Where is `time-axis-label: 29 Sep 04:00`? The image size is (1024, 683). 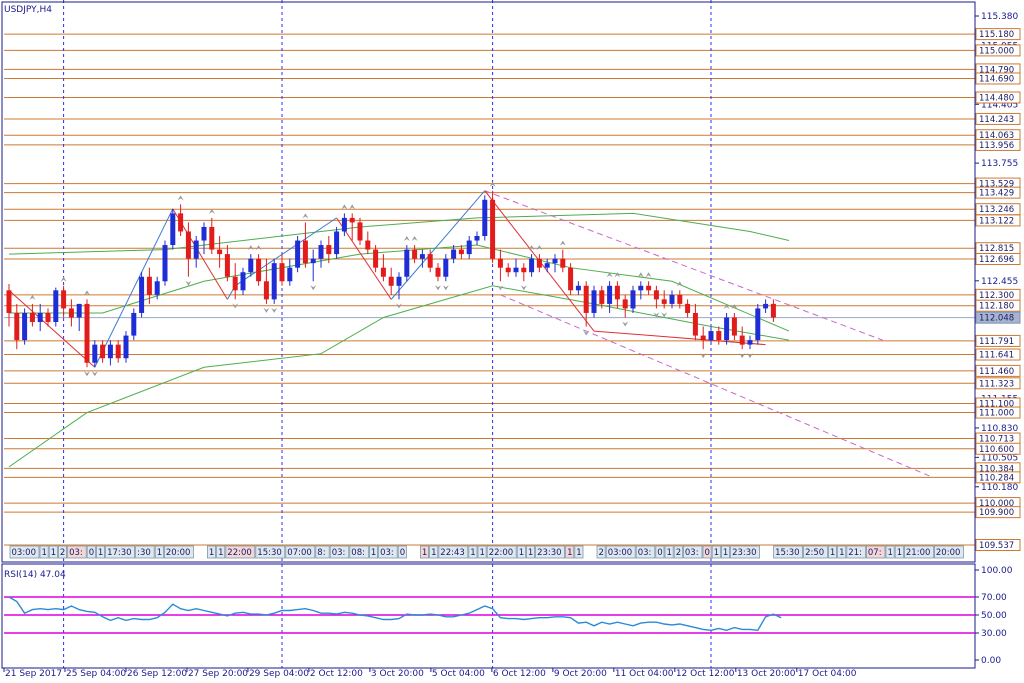
time-axis-label: 29 Sep 04:00 is located at coordinates (279, 674).